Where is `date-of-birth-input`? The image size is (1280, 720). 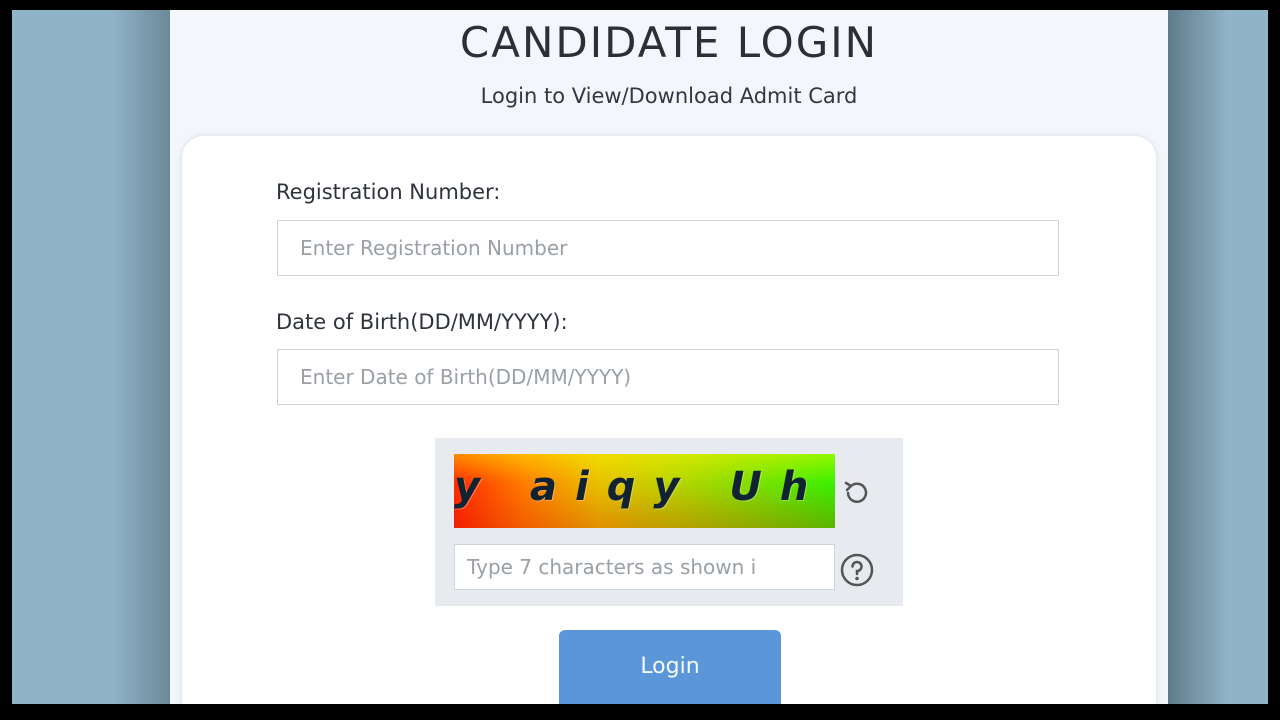 date-of-birth-input is located at coordinates (668, 377).